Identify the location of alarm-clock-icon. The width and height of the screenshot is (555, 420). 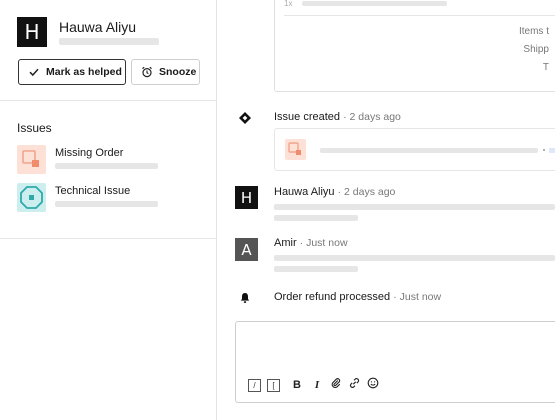
(147, 72).